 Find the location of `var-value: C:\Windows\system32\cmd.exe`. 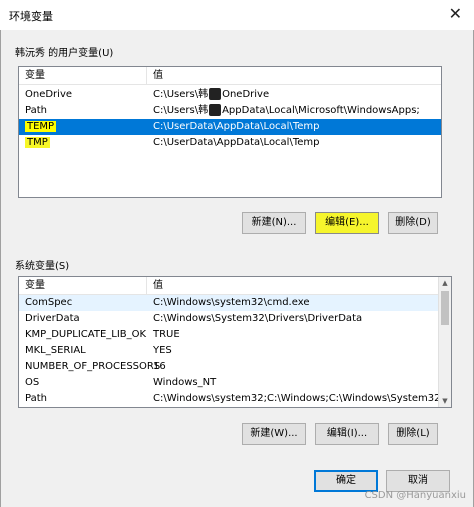

var-value: C:\Windows\system32\cmd.exe is located at coordinates (231, 302).